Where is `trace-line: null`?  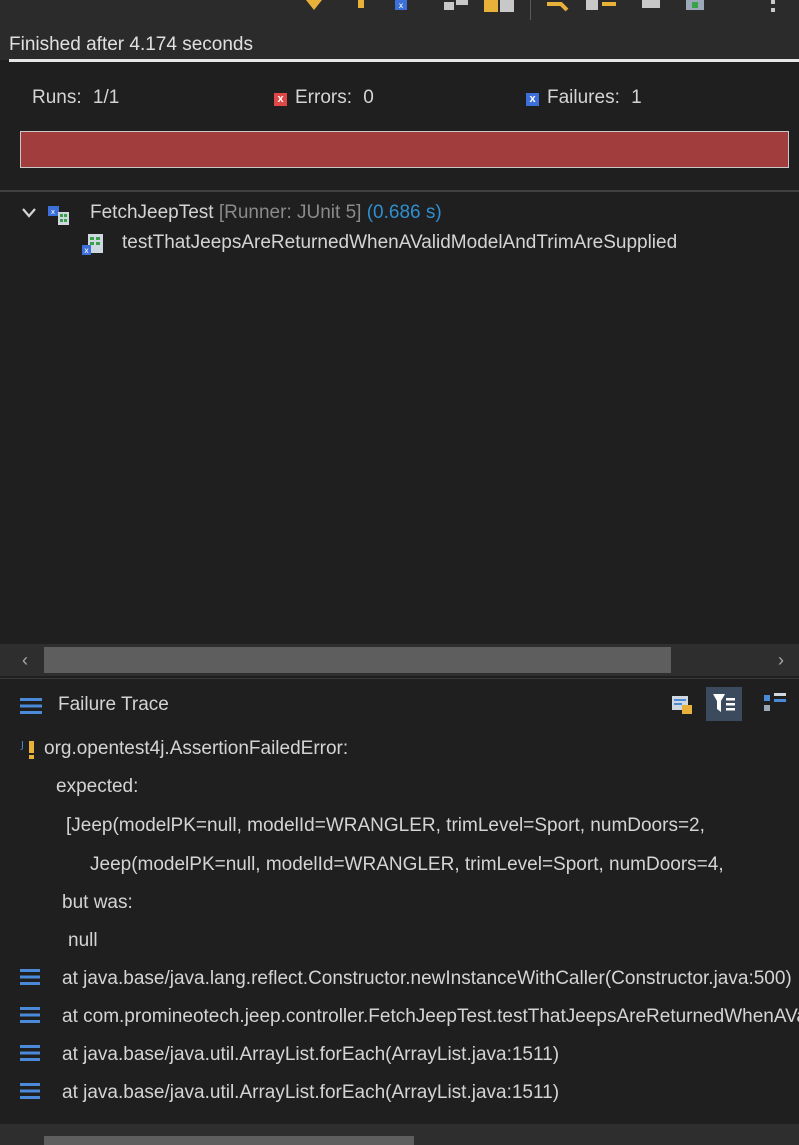 trace-line: null is located at coordinates (83, 941).